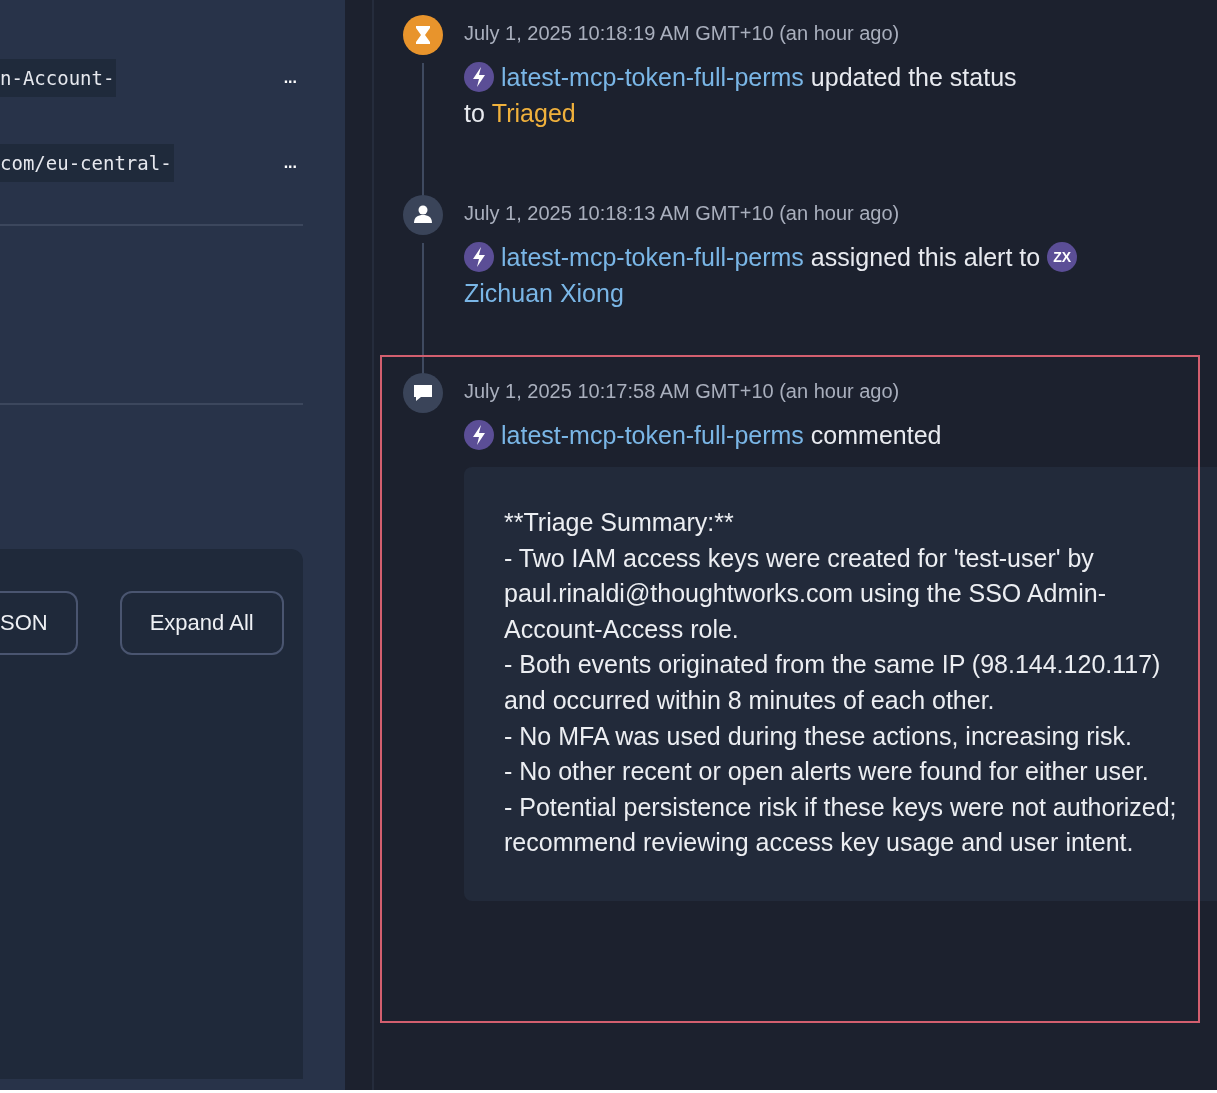  I want to click on outline-button: SON, so click(39, 623).